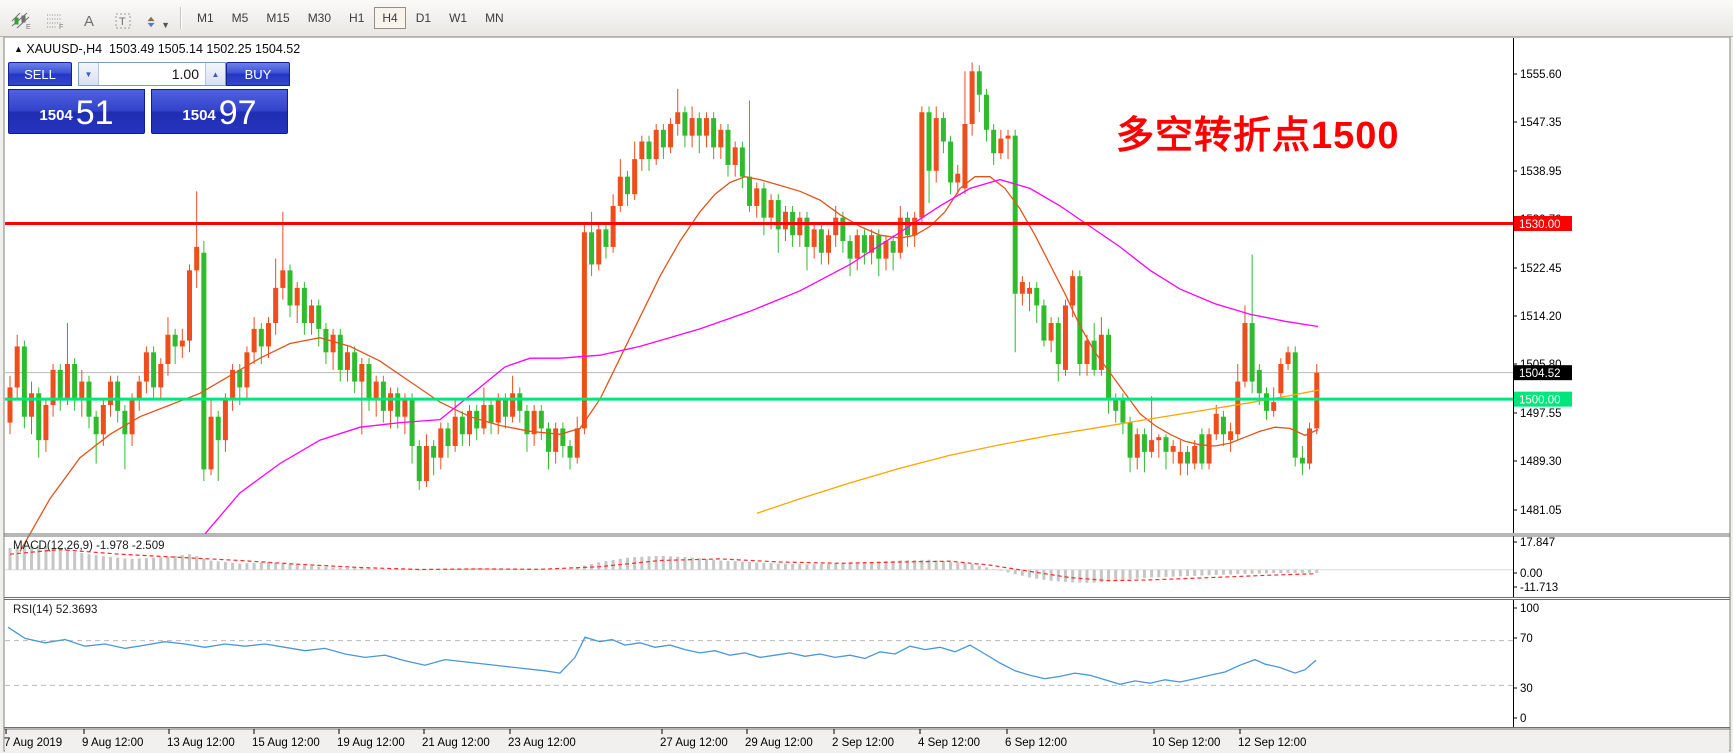 Image resolution: width=1733 pixels, height=753 pixels. What do you see at coordinates (219, 111) in the screenshot?
I see `buy-price-tile: 1504 97` at bounding box center [219, 111].